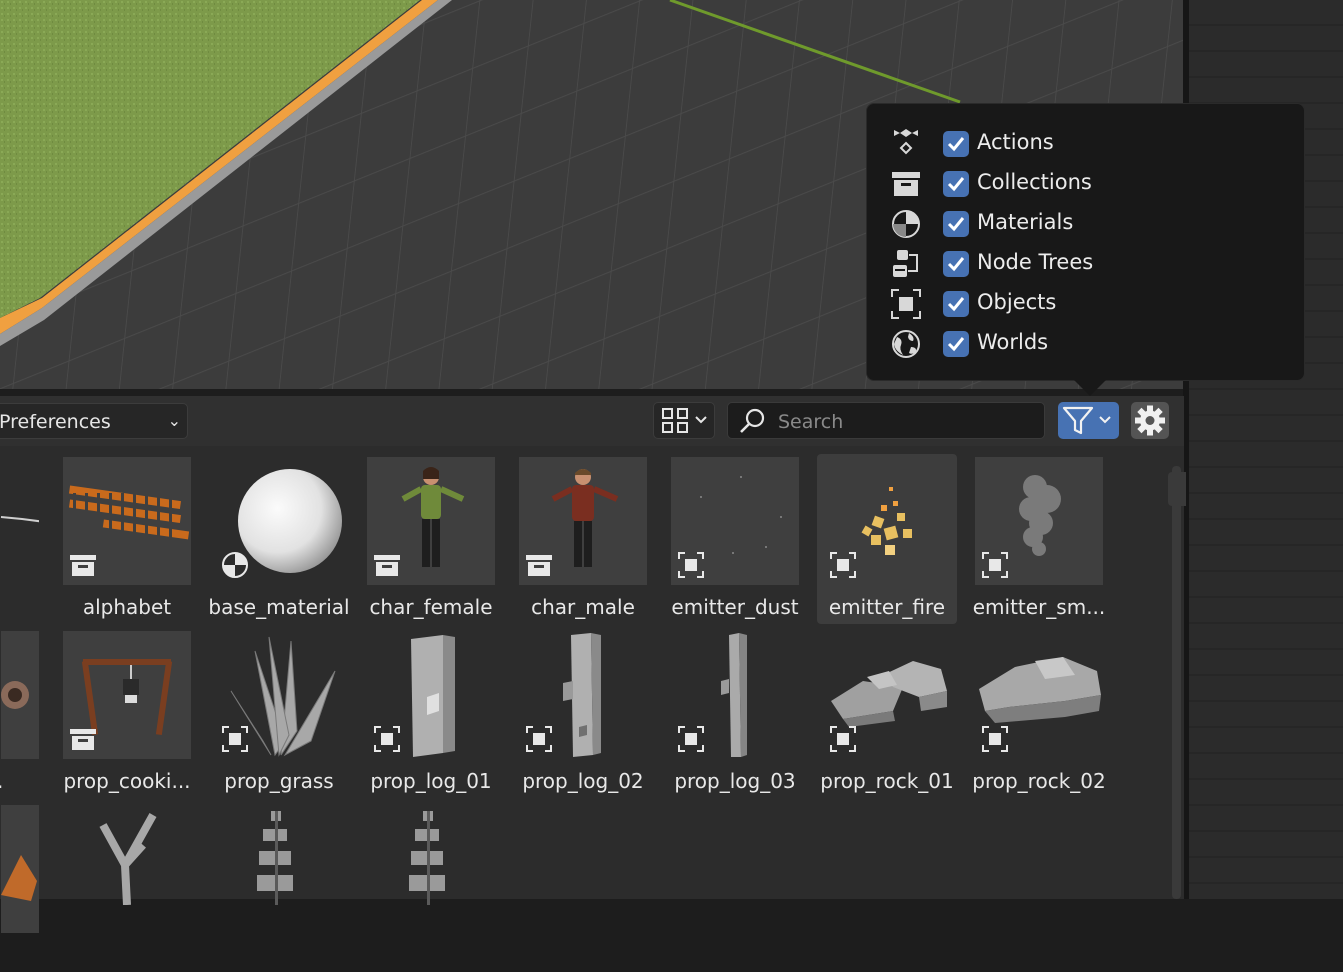 Image resolution: width=1343 pixels, height=972 pixels. I want to click on filter-row-collections: Collections, so click(1089, 183).